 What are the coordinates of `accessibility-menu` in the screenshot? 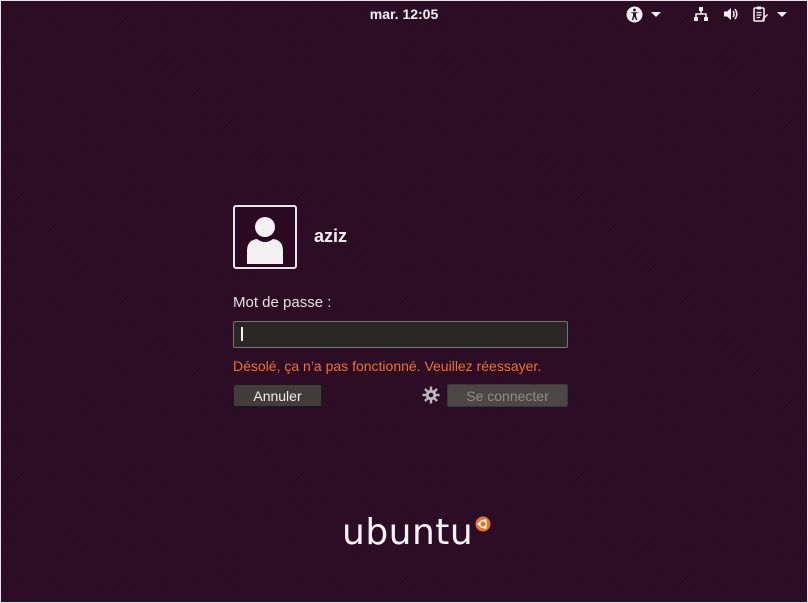 It's located at (643, 14).